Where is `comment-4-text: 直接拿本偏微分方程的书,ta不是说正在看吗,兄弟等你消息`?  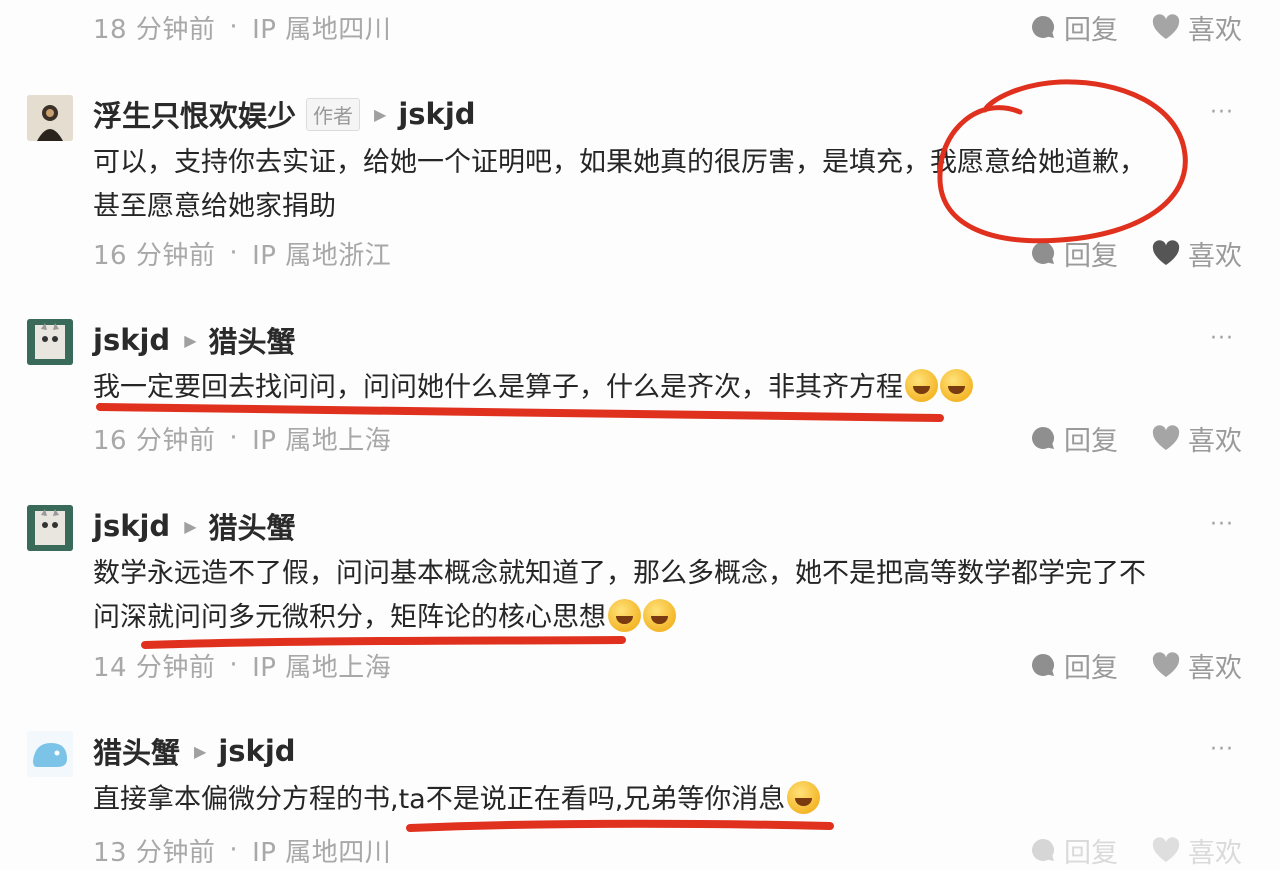
comment-4-text: 直接拿本偏微分方程的书,ta不是说正在看吗,兄弟等你消息 is located at coordinates (457, 800).